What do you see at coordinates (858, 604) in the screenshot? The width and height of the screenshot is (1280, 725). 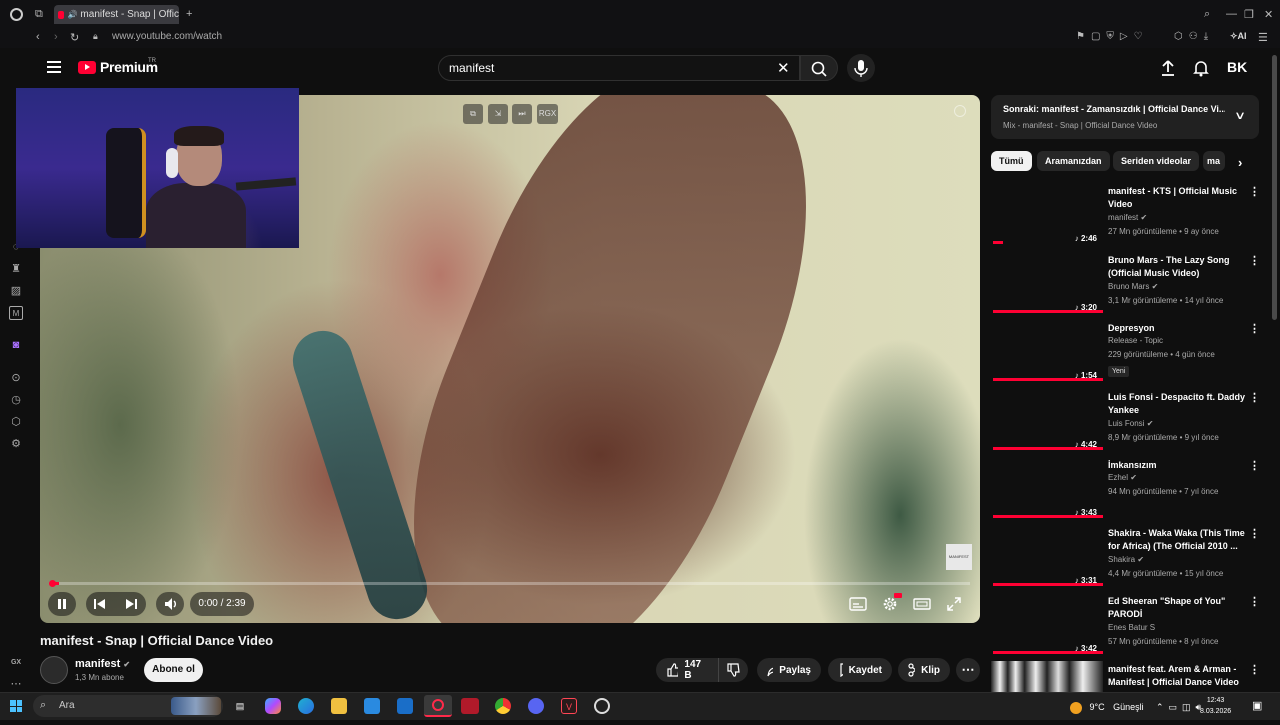 I see `subtitles-button` at bounding box center [858, 604].